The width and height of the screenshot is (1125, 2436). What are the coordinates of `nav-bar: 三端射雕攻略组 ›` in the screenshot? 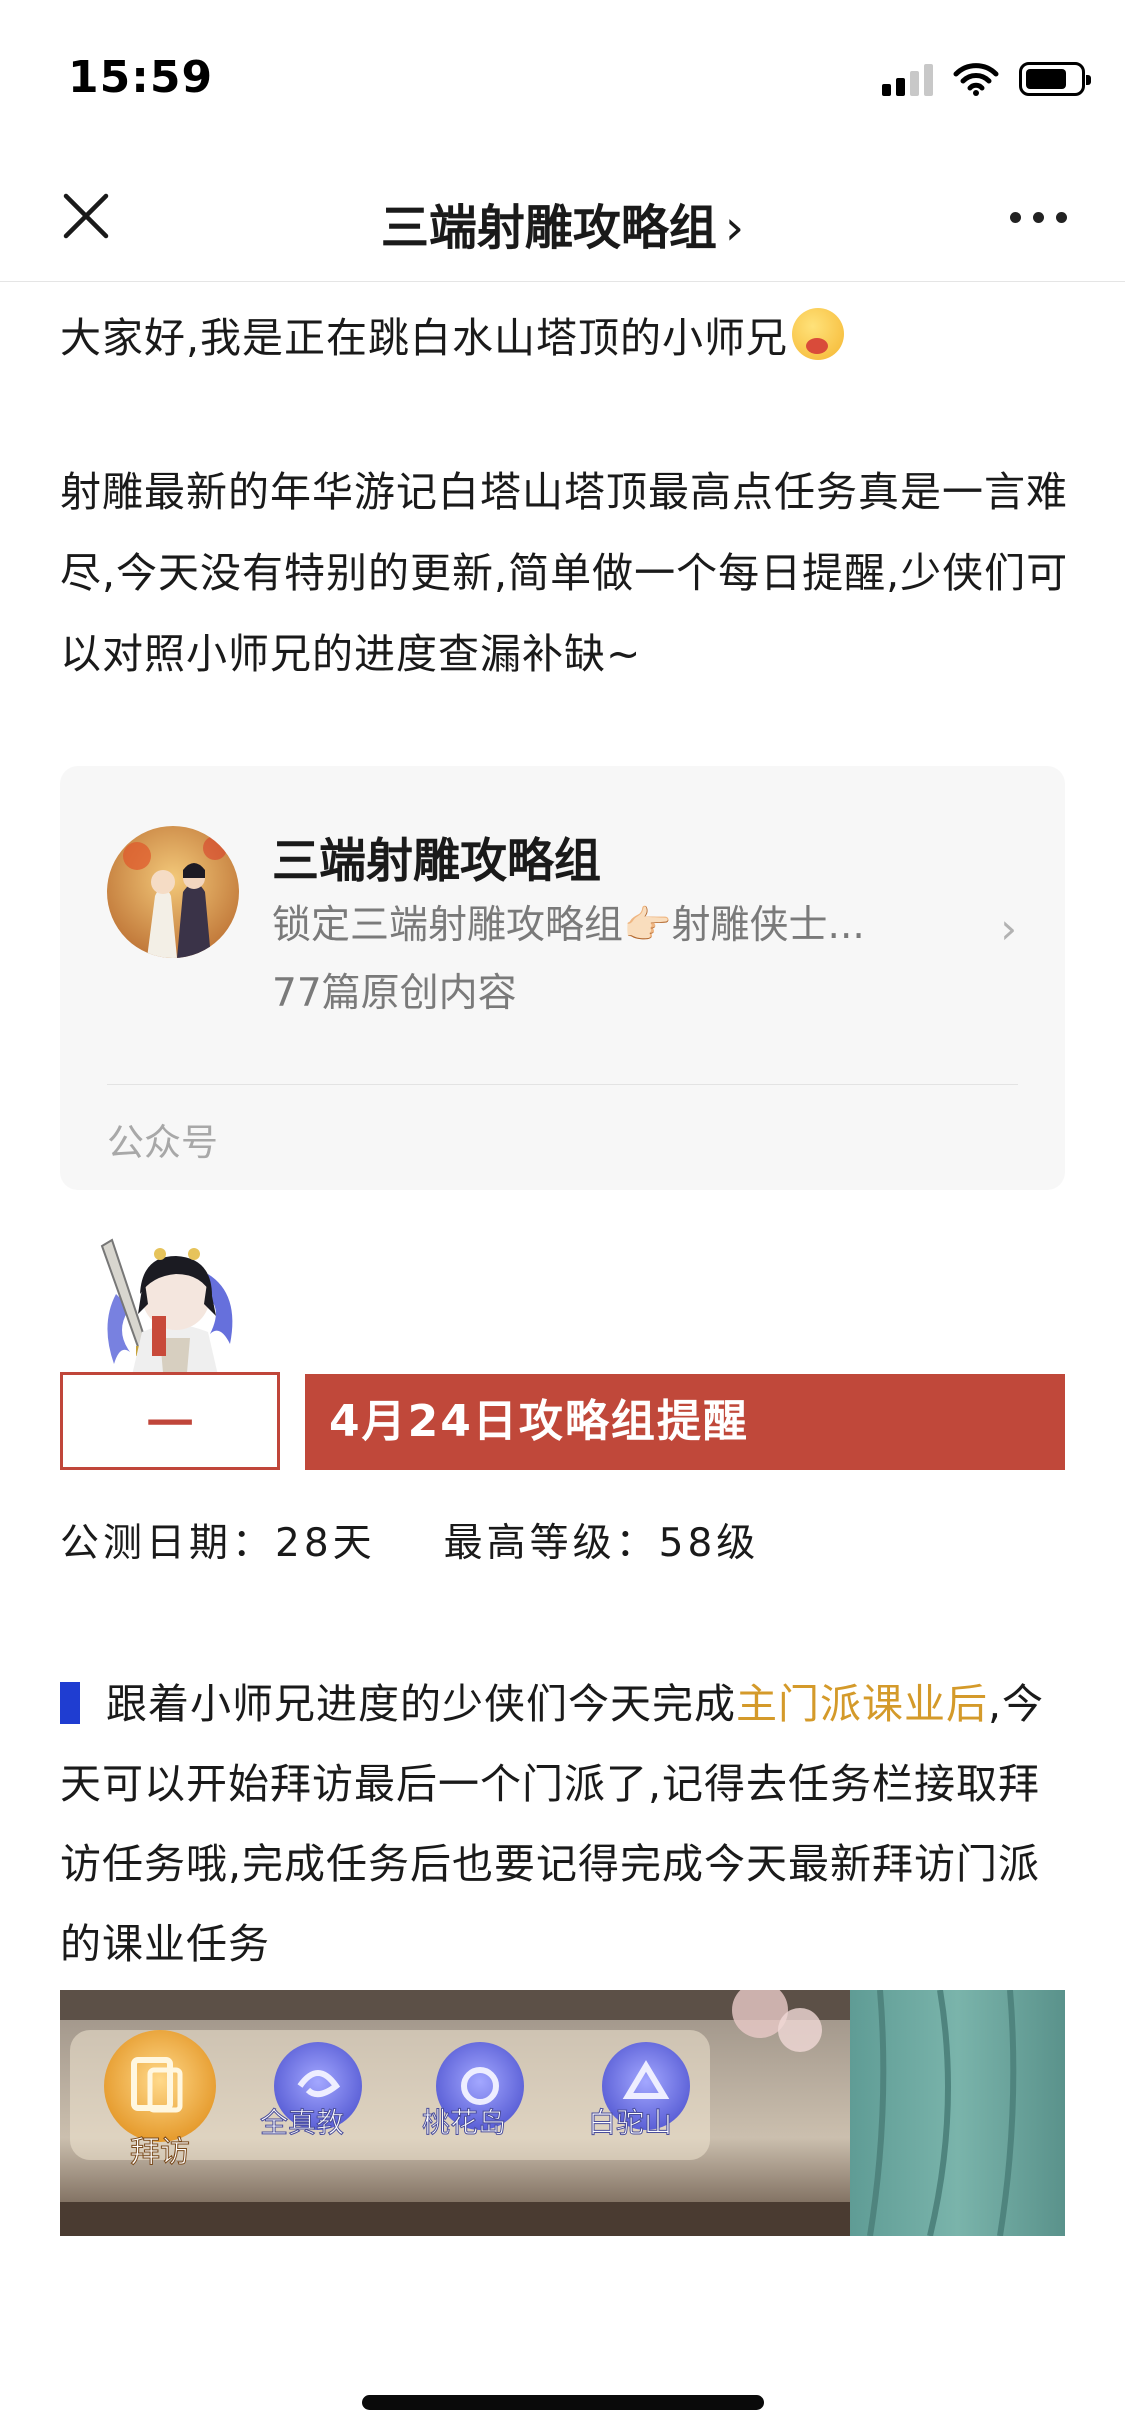 It's located at (562, 216).